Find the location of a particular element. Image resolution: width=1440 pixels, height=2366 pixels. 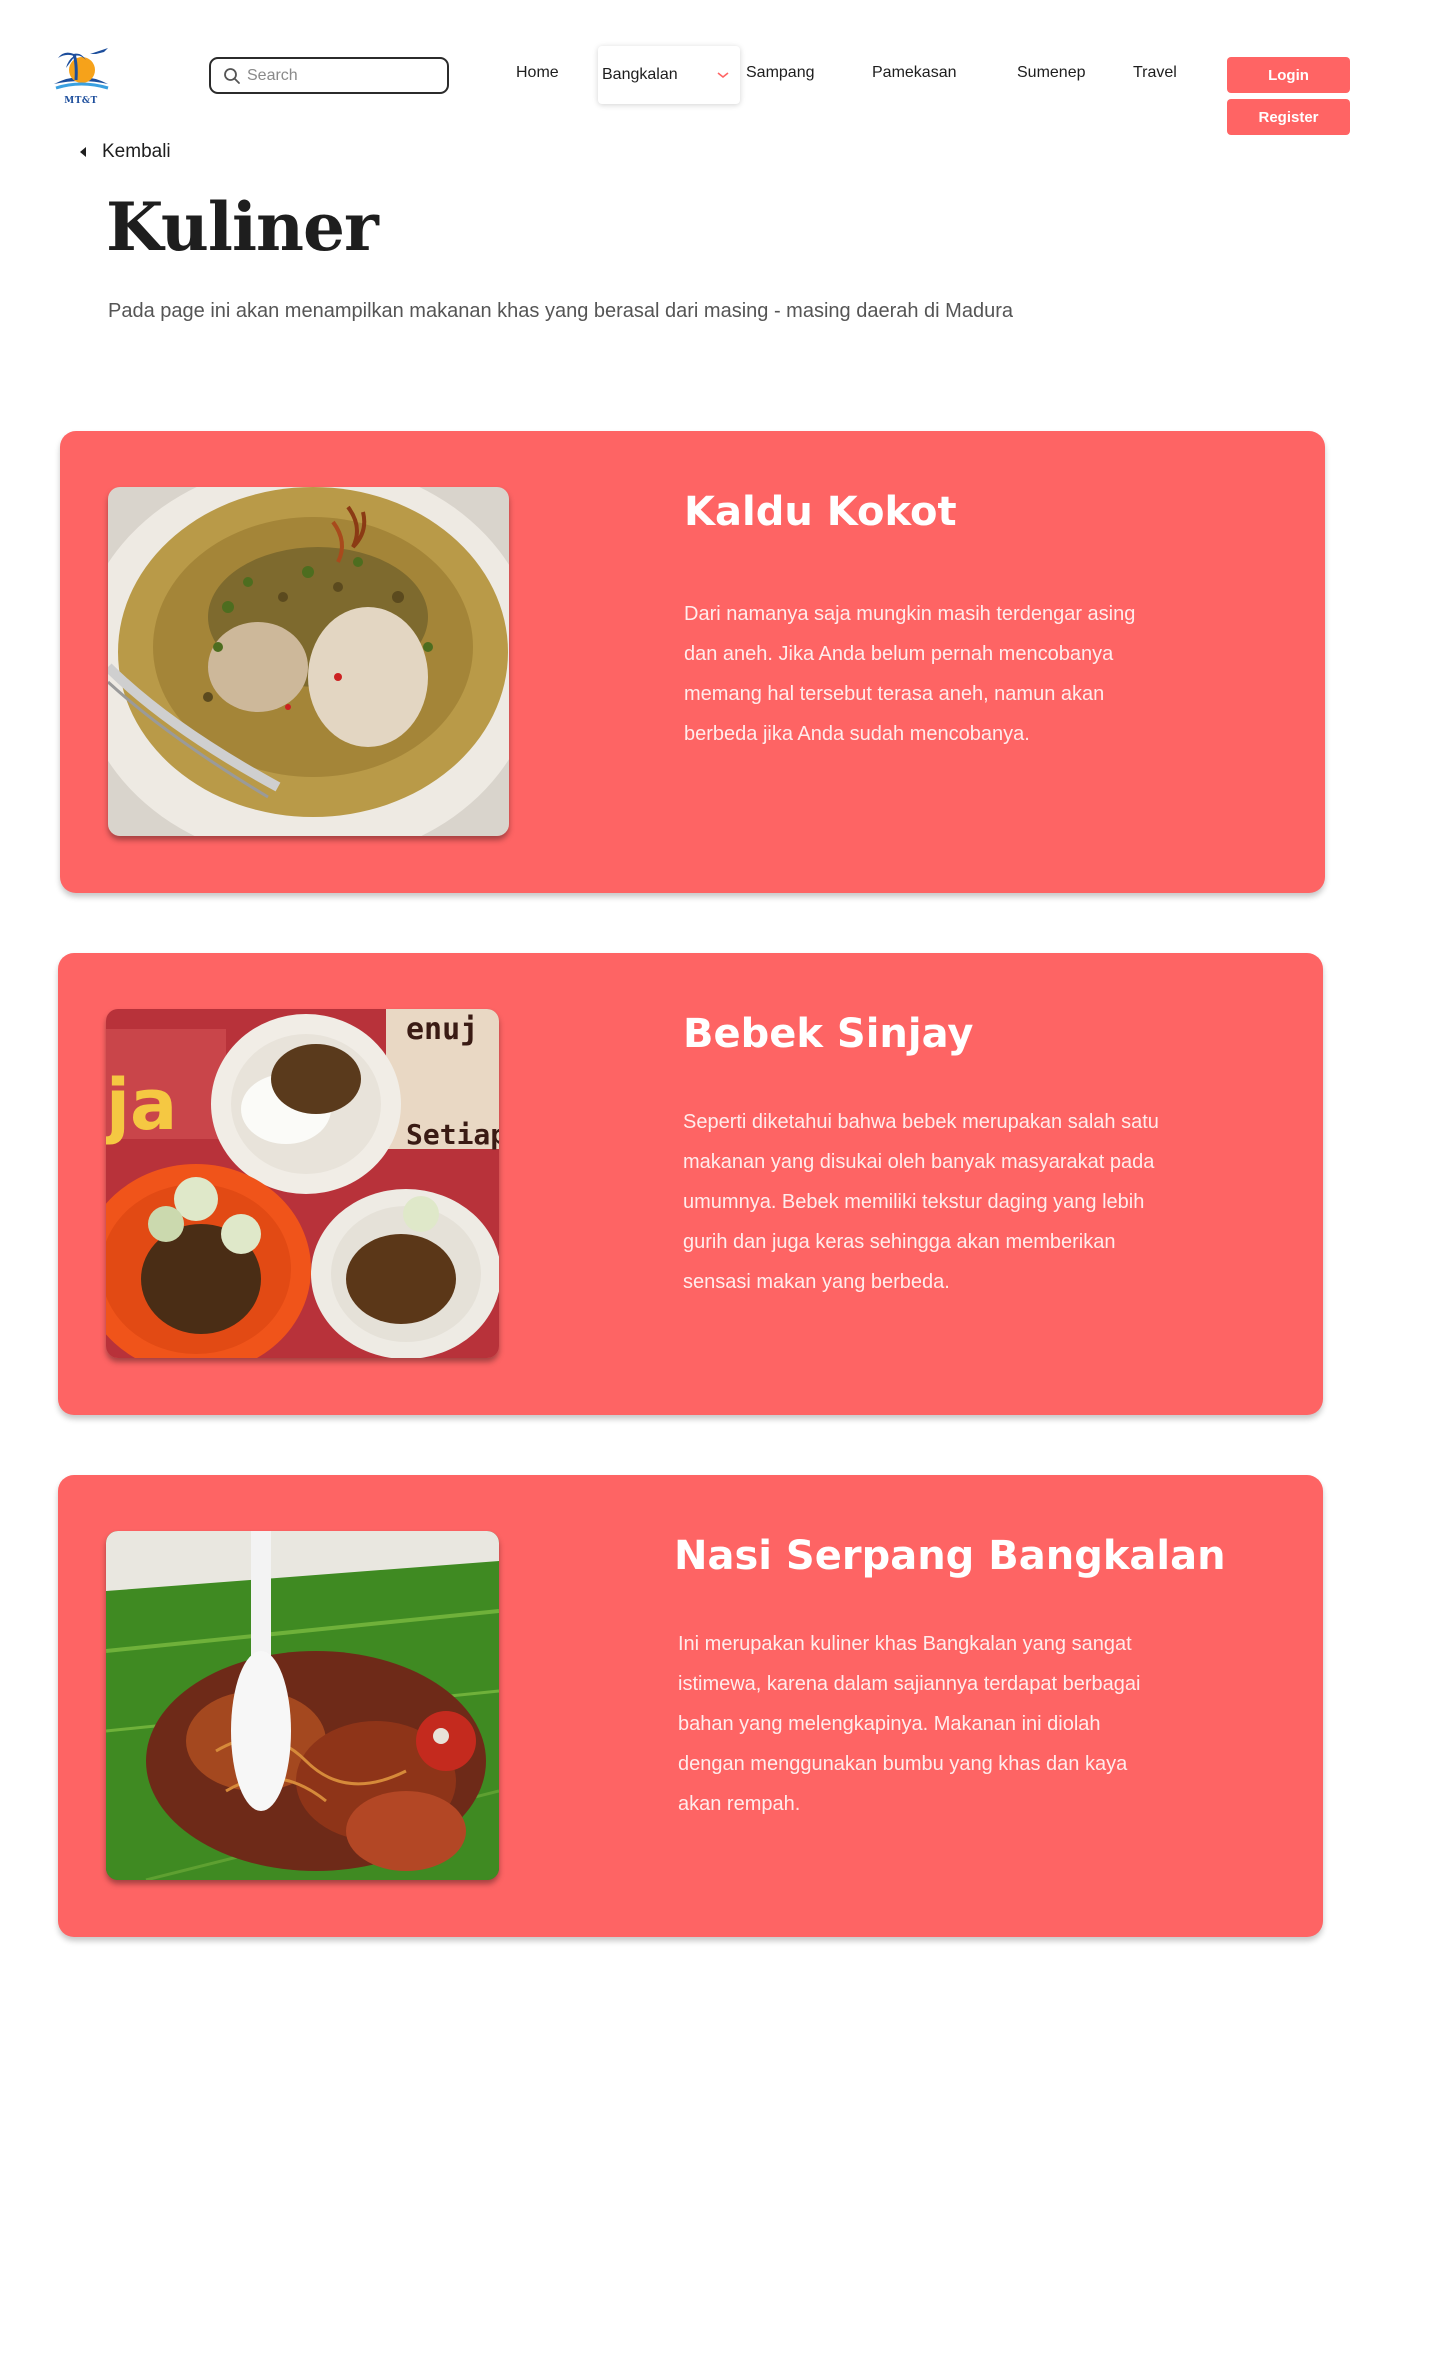

nav-sumenep: Sumenep is located at coordinates (1051, 73).